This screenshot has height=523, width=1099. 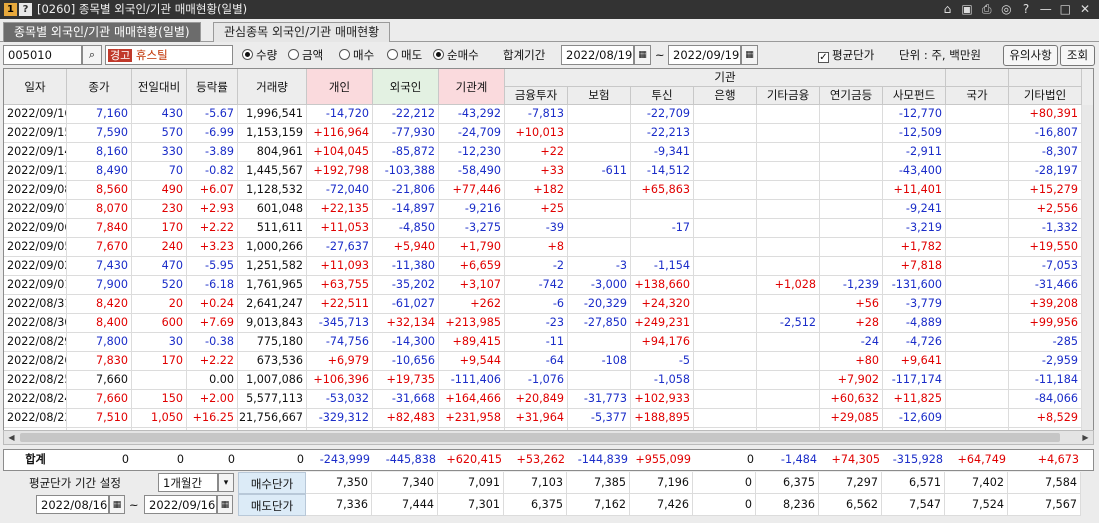 What do you see at coordinates (272, 133) in the screenshot?
I see `table-cell: 1,153,159` at bounding box center [272, 133].